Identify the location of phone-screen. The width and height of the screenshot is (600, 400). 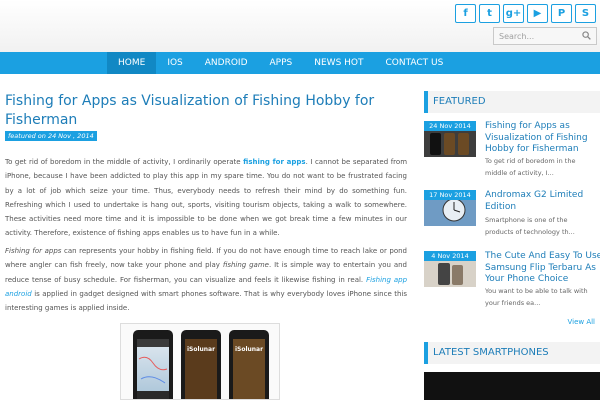
(153, 369).